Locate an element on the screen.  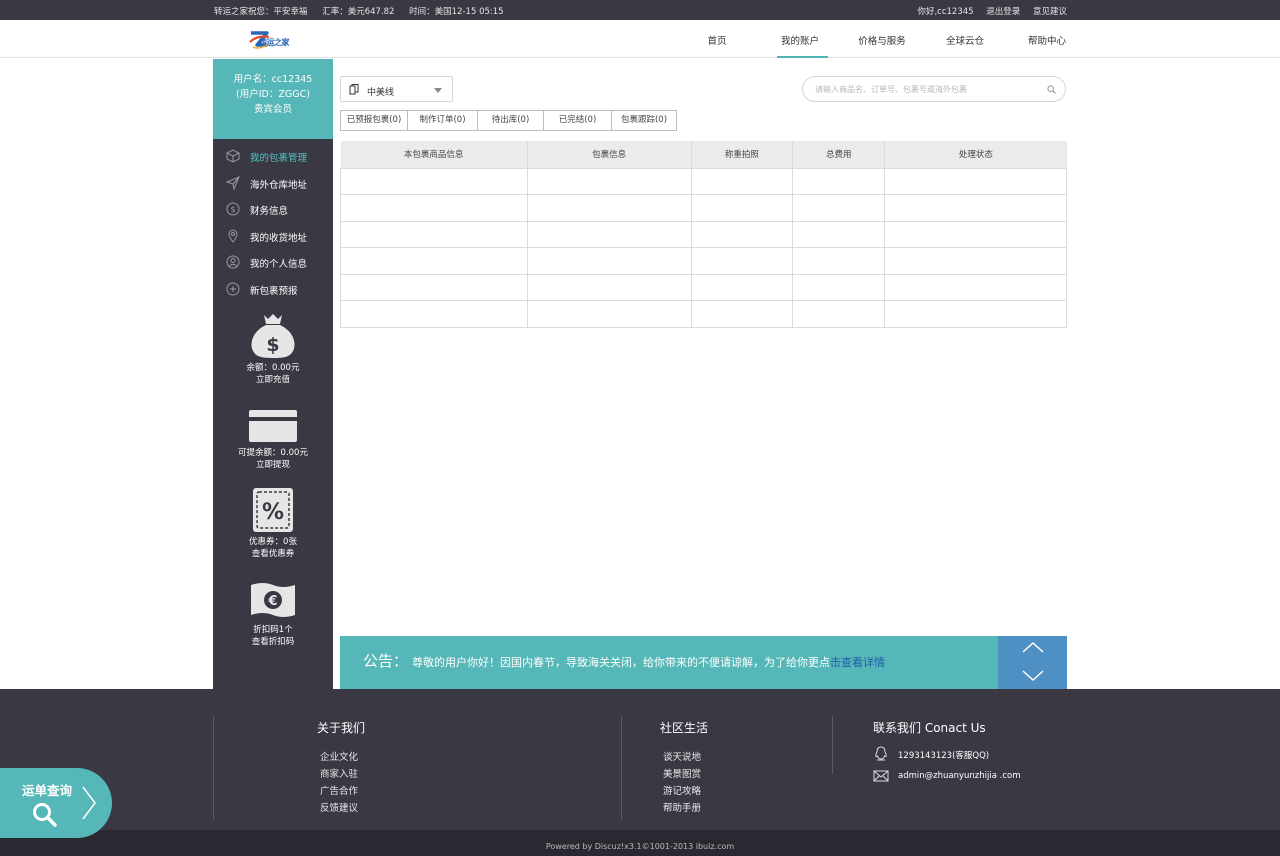
sidebar-item-personal-info: 我的个人信息 is located at coordinates (273, 262).